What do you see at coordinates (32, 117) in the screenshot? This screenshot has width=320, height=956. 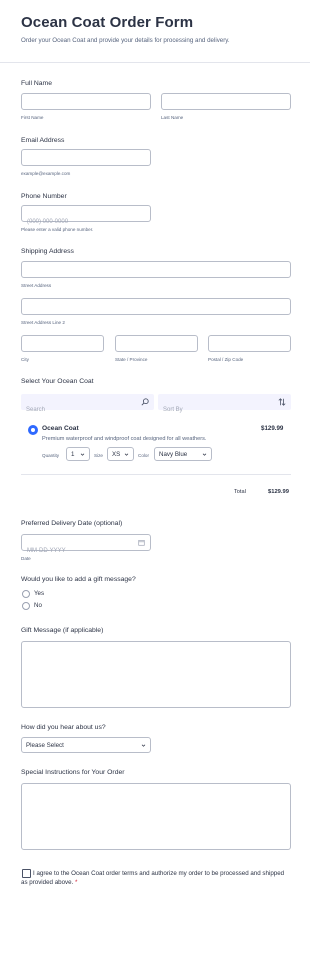 I see `first-name-sublabel: First Name` at bounding box center [32, 117].